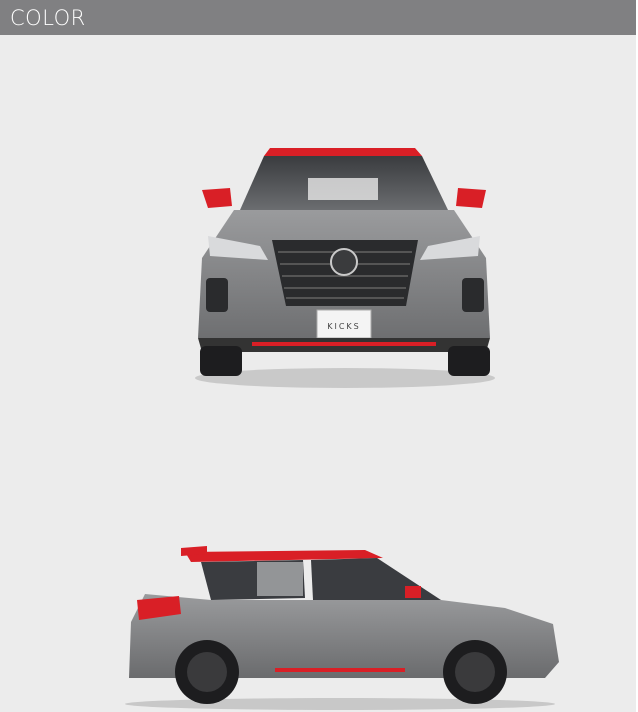 Image resolution: width=638 pixels, height=712 pixels. What do you see at coordinates (344, 326) in the screenshot?
I see `license-plate: KICKS` at bounding box center [344, 326].